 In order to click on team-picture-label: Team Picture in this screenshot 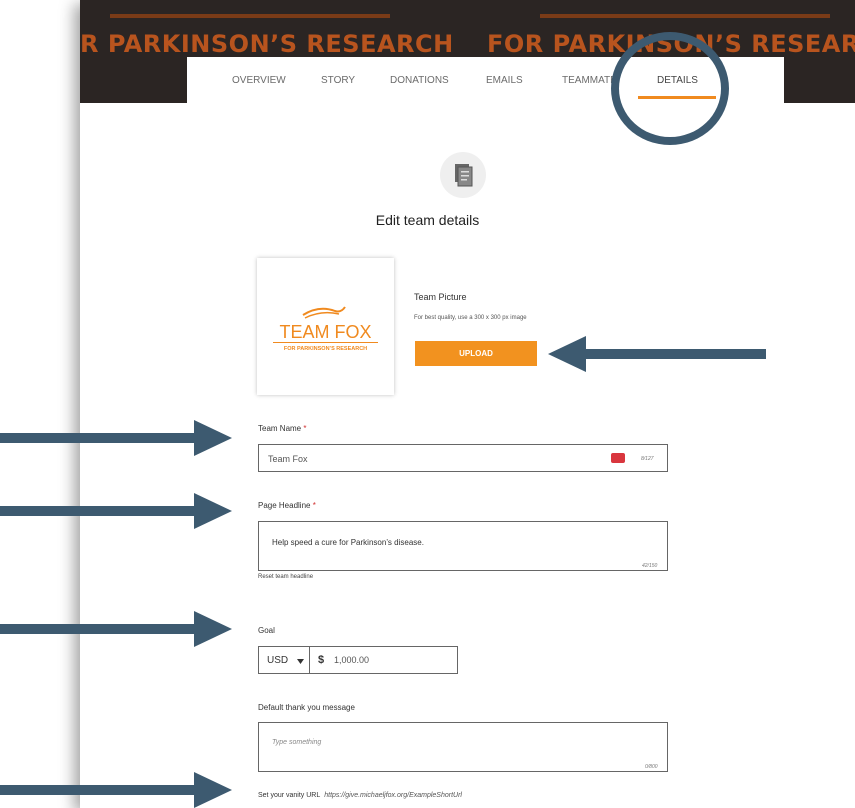, I will do `click(440, 297)`.